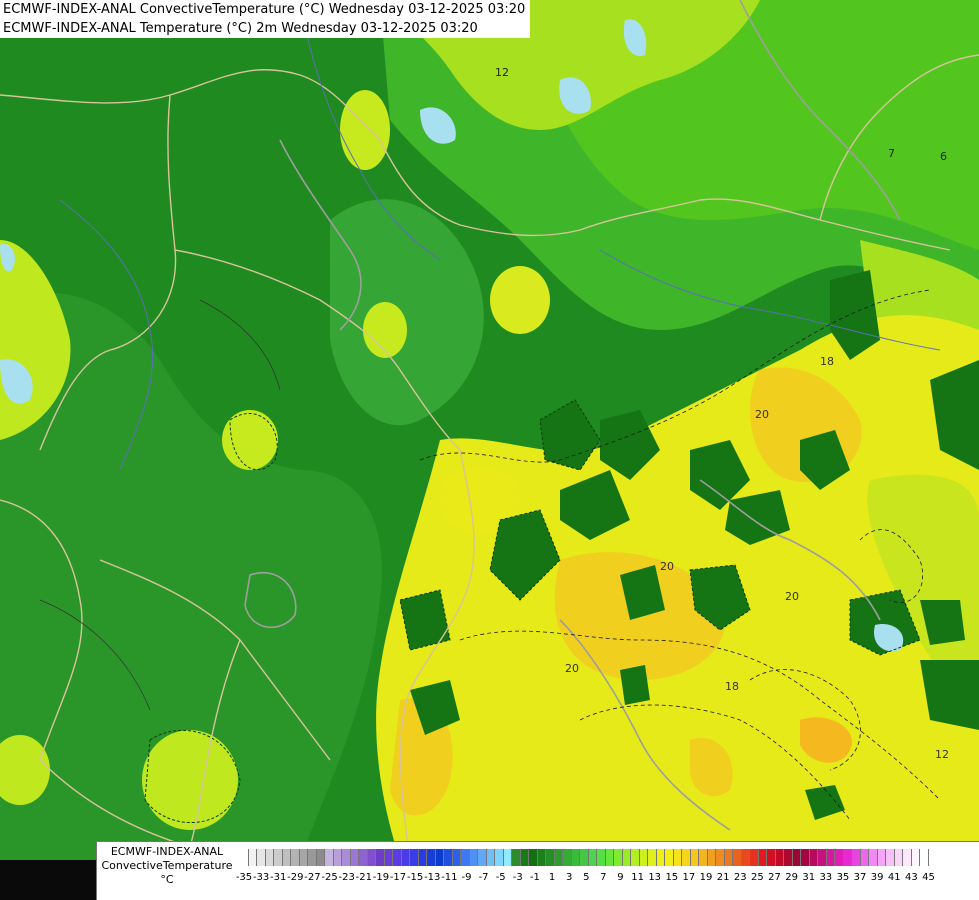  Describe the element at coordinates (891, 153) in the screenshot. I see `contour-label: 7` at that location.